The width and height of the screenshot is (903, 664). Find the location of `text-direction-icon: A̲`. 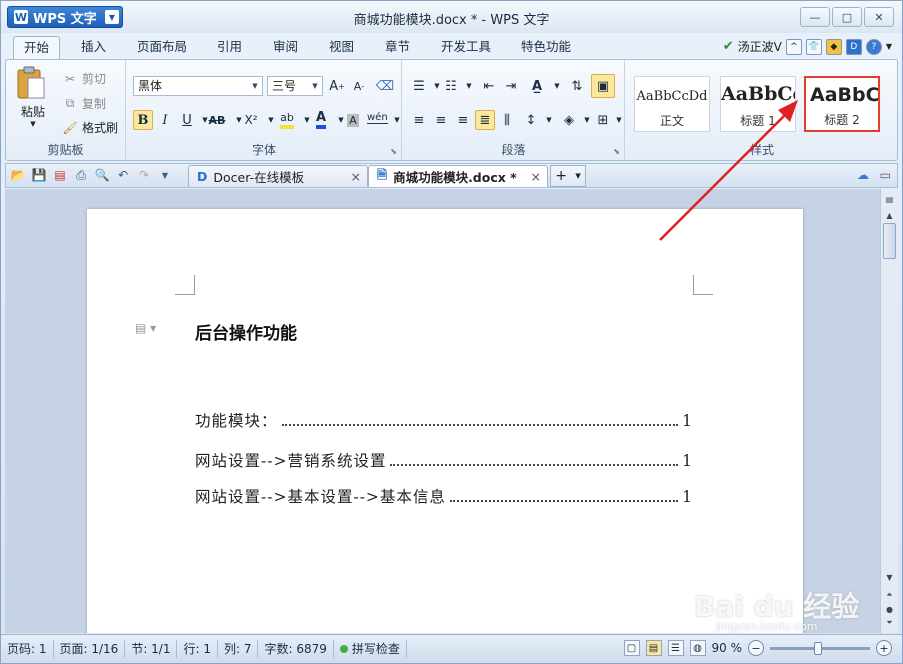

text-direction-icon: A̲ is located at coordinates (537, 86).